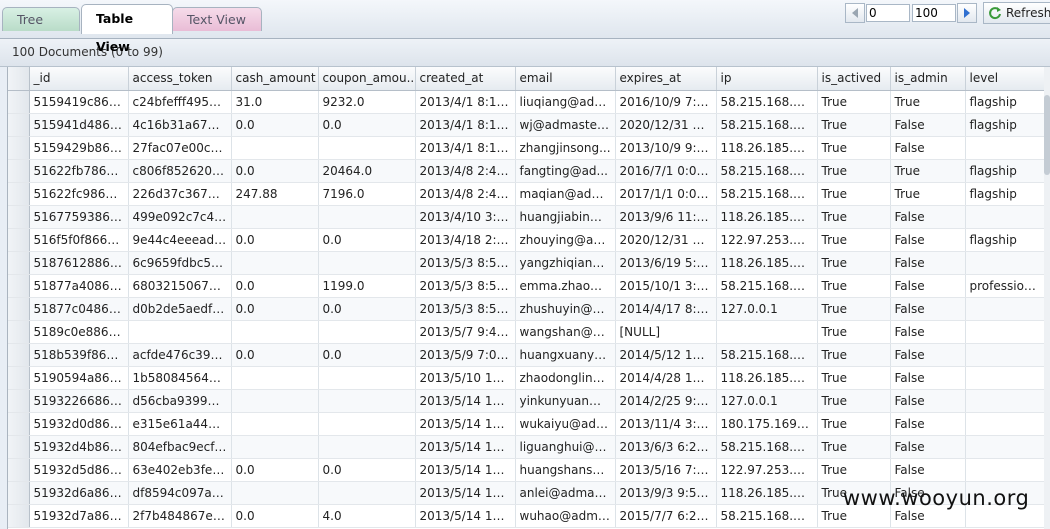 The width and height of the screenshot is (1050, 529). What do you see at coordinates (767, 424) in the screenshot?
I see `table-cell: 180.175.169.119` at bounding box center [767, 424].